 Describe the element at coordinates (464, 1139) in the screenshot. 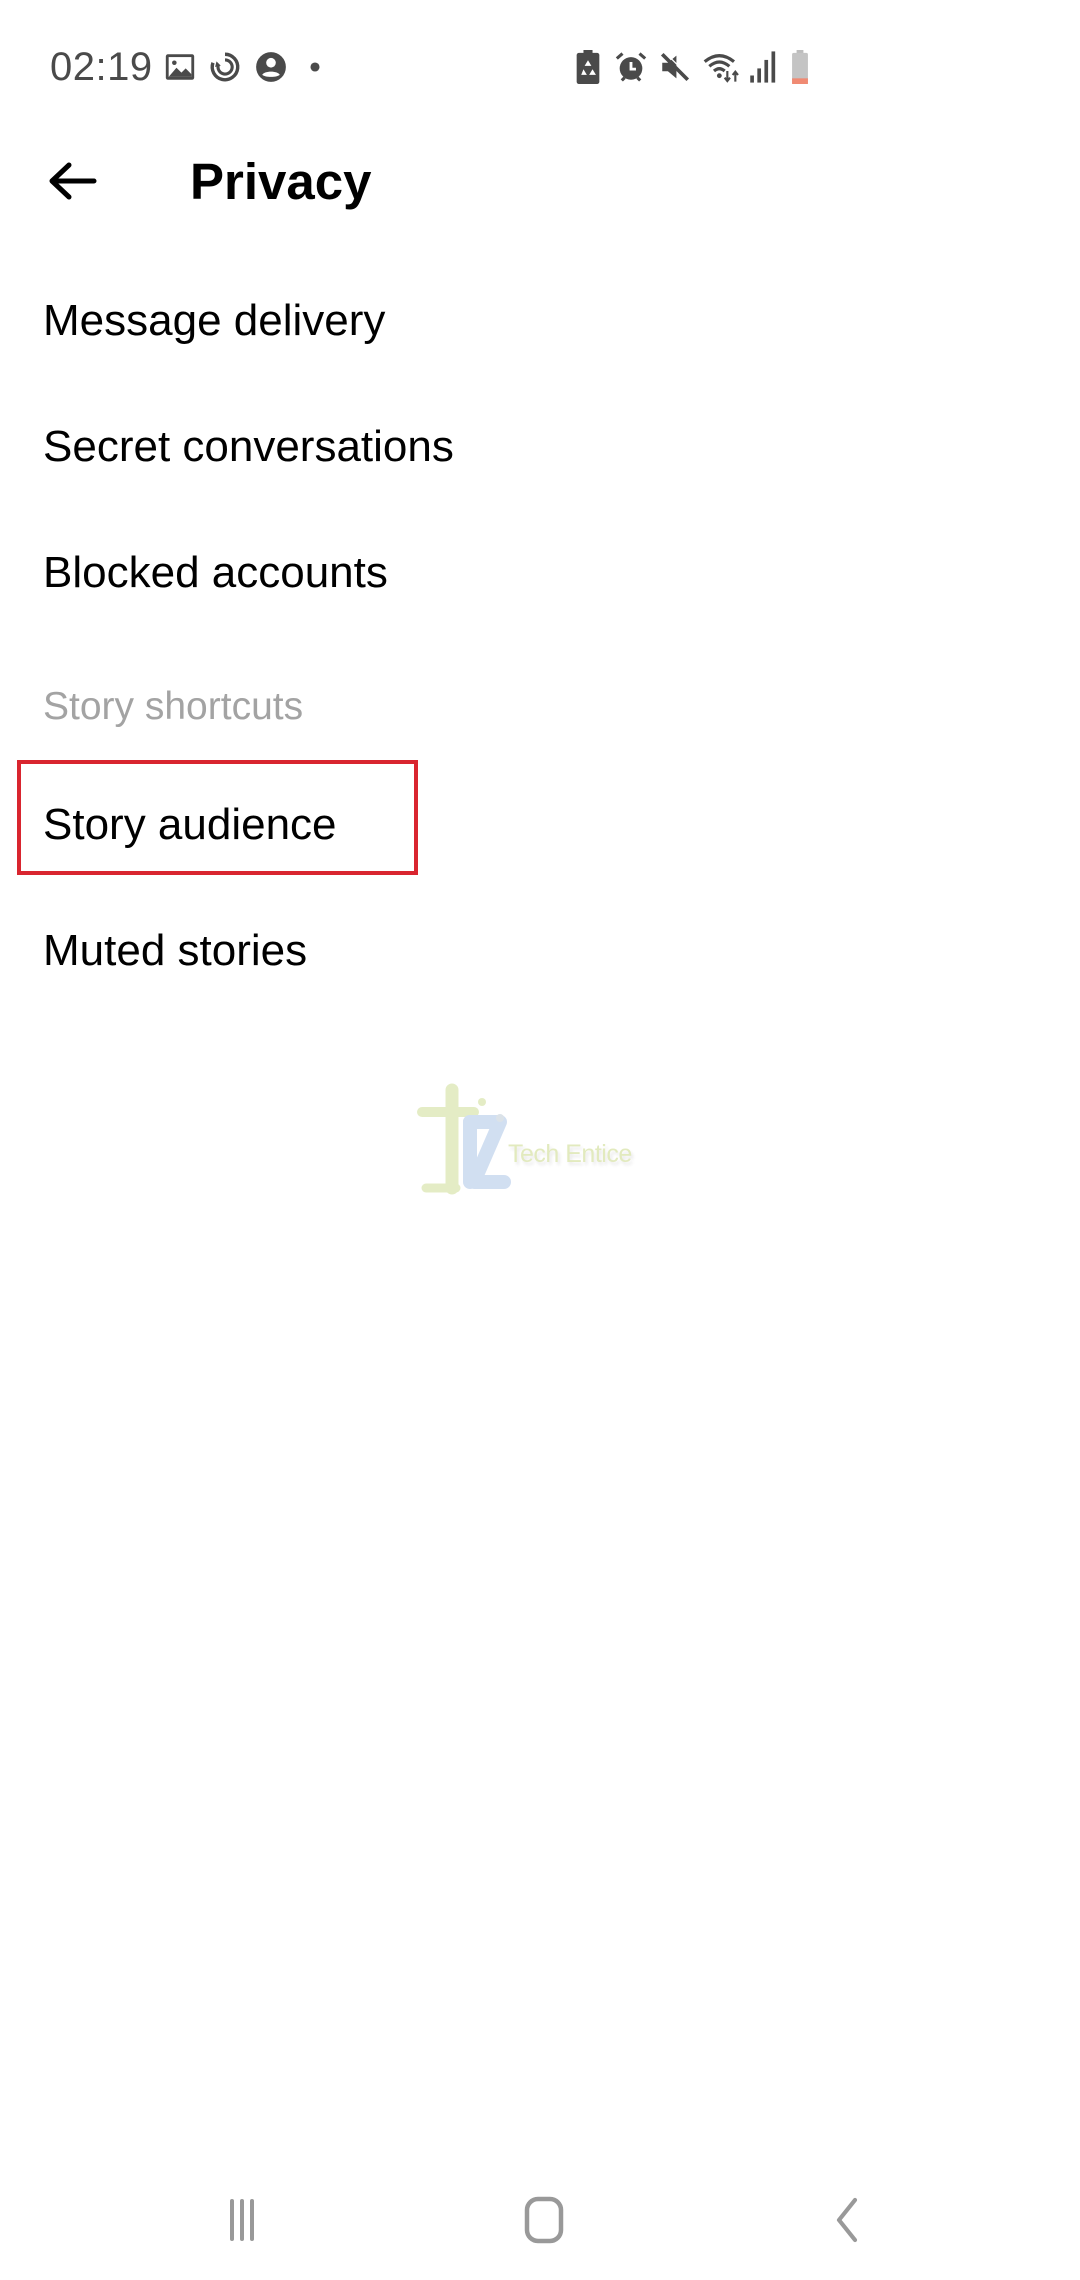

I see `watermark-logo-icon` at that location.